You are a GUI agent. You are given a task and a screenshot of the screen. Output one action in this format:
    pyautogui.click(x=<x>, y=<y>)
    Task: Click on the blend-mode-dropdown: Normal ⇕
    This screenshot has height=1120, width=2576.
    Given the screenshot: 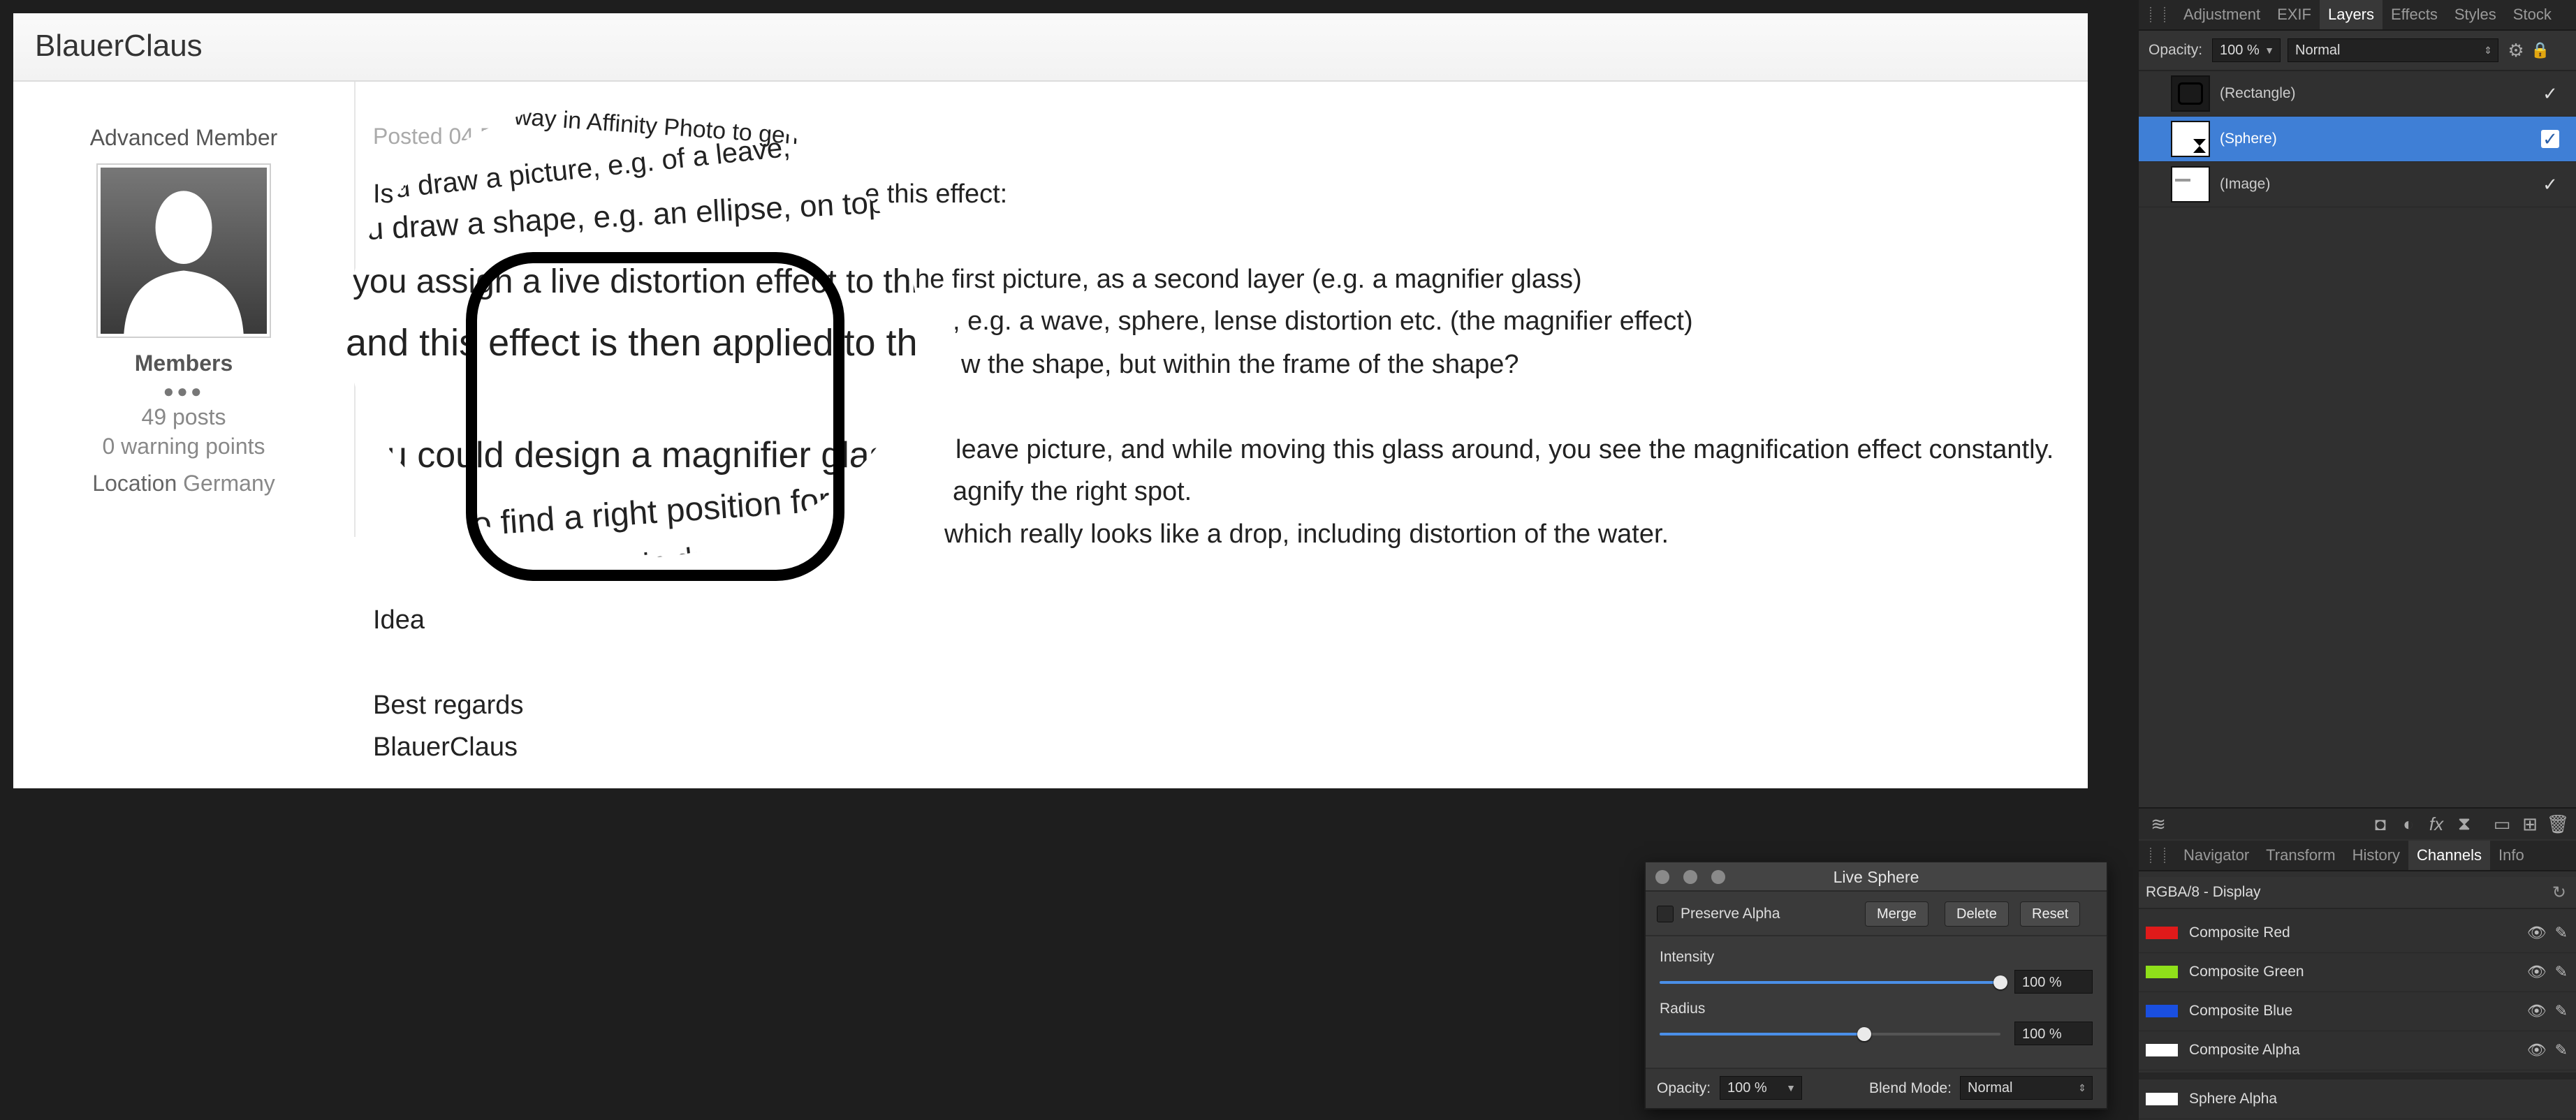 What is the action you would take?
    pyautogui.click(x=2393, y=50)
    